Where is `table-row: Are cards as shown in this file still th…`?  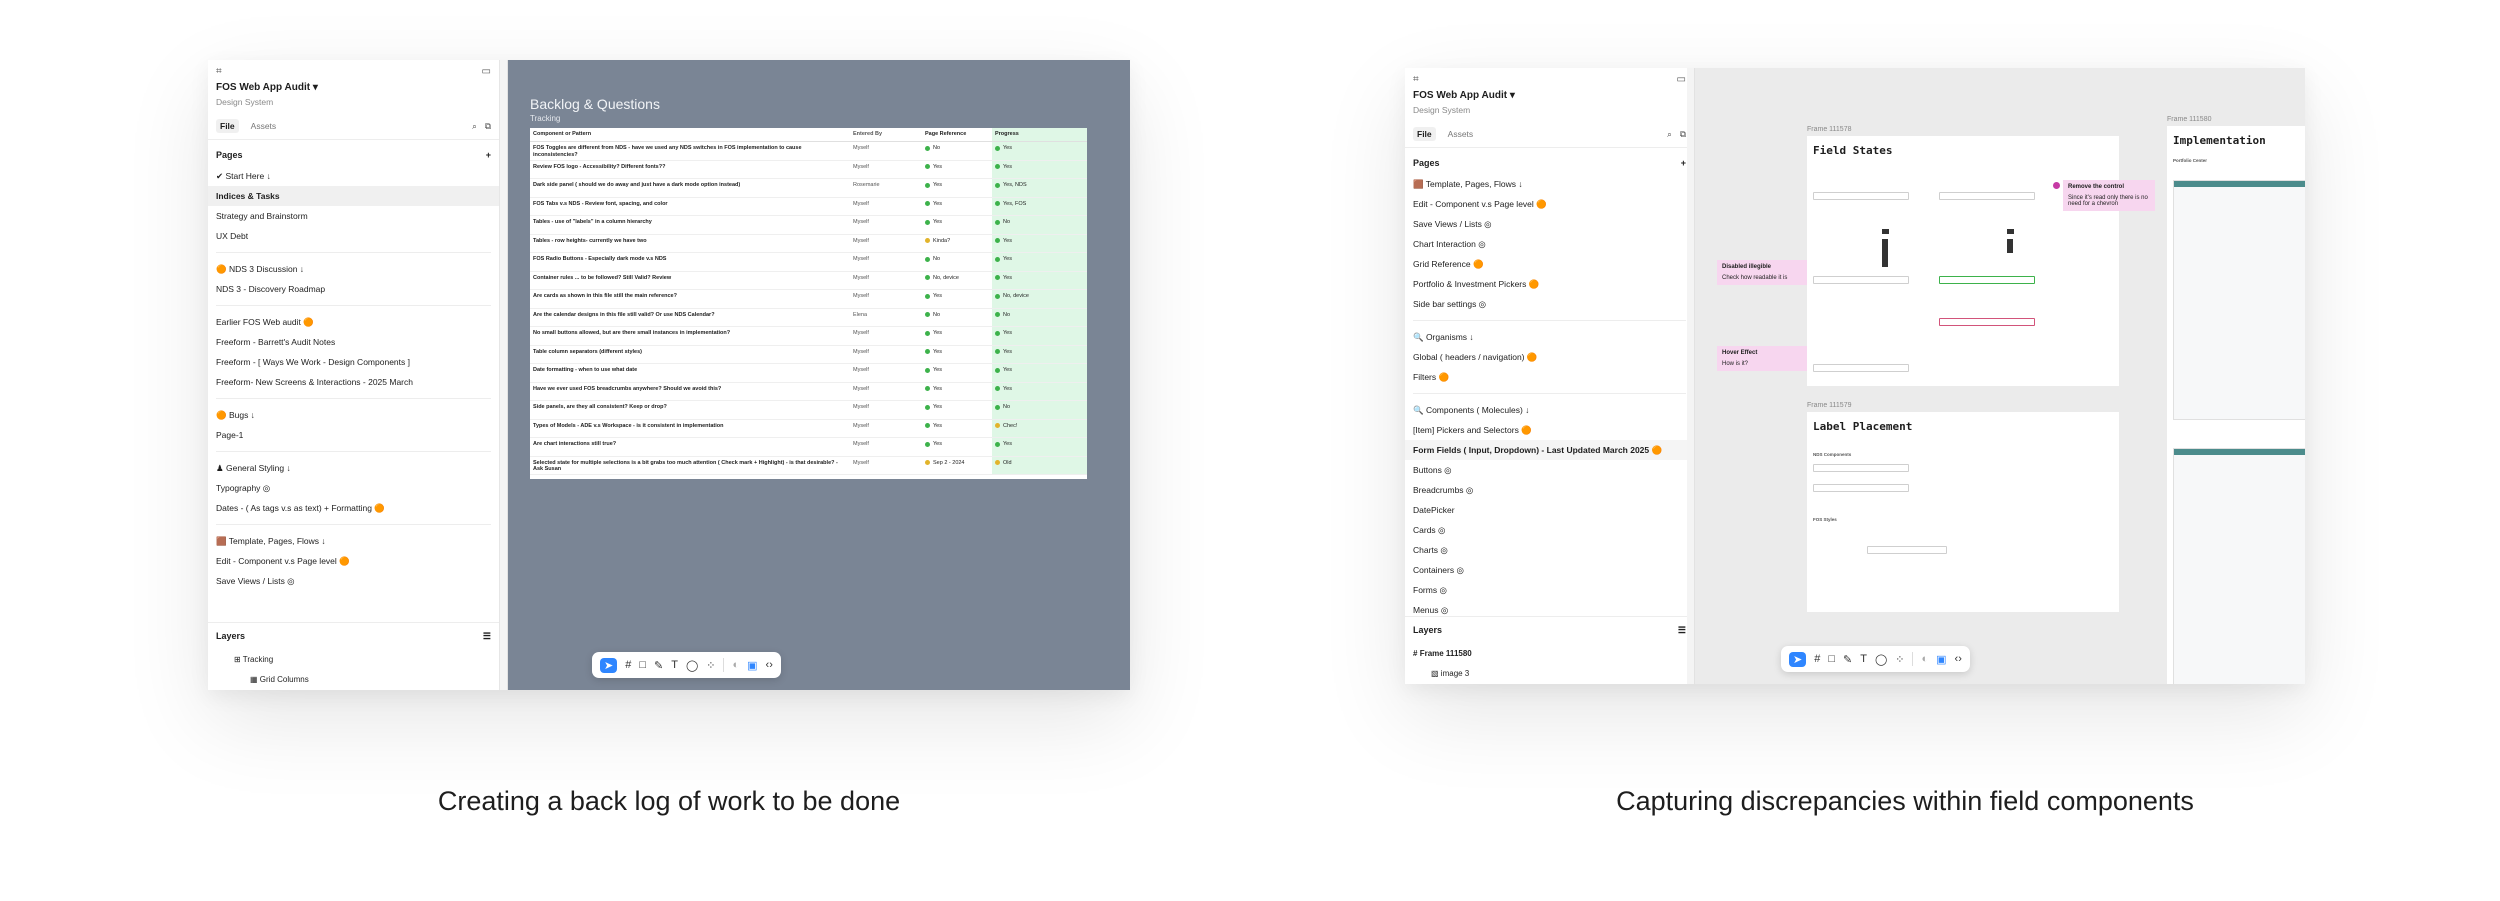 table-row: Are cards as shown in this file still th… is located at coordinates (808, 299).